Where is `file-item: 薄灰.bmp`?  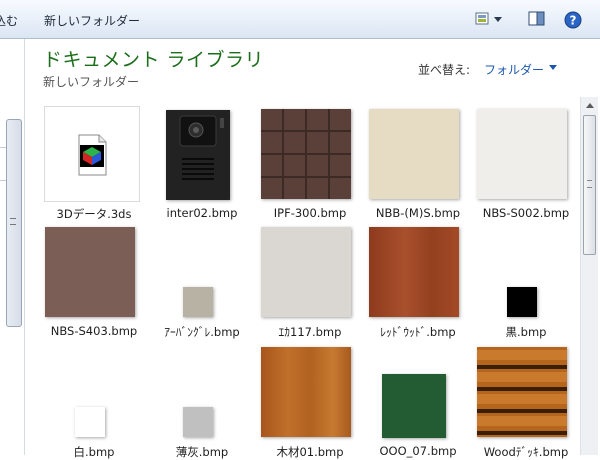 file-item: 薄灰.bmp is located at coordinates (200, 398).